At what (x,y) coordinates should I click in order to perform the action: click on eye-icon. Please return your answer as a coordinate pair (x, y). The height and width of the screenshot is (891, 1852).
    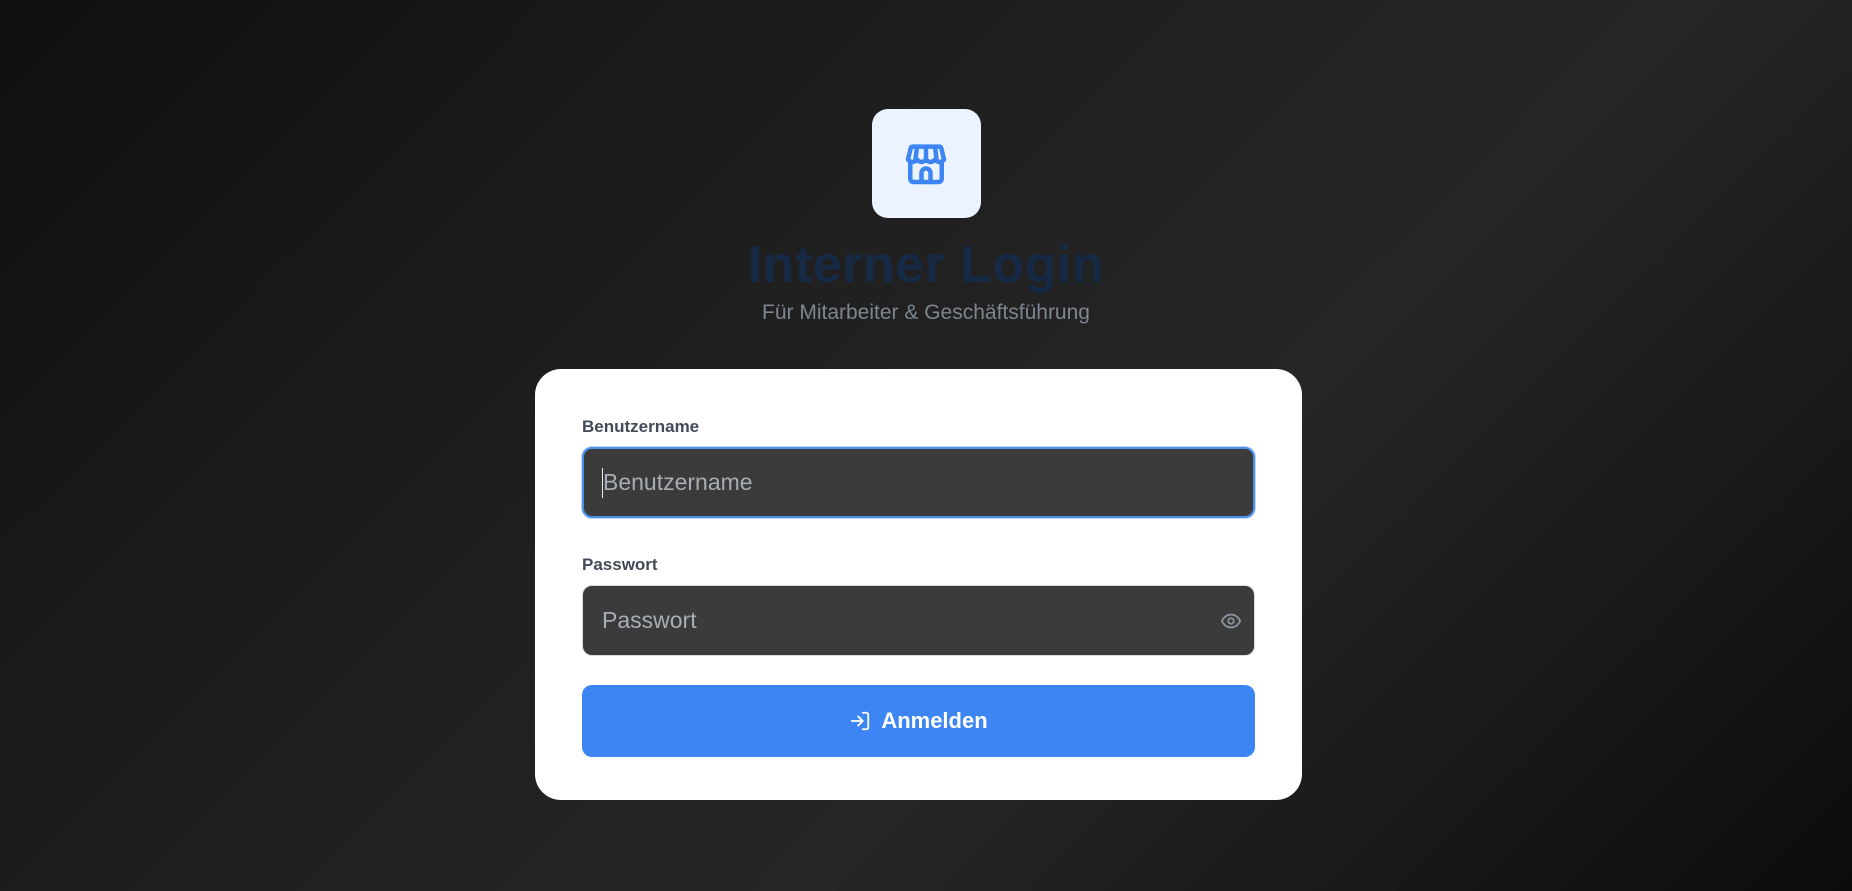
    Looking at the image, I should click on (1231, 621).